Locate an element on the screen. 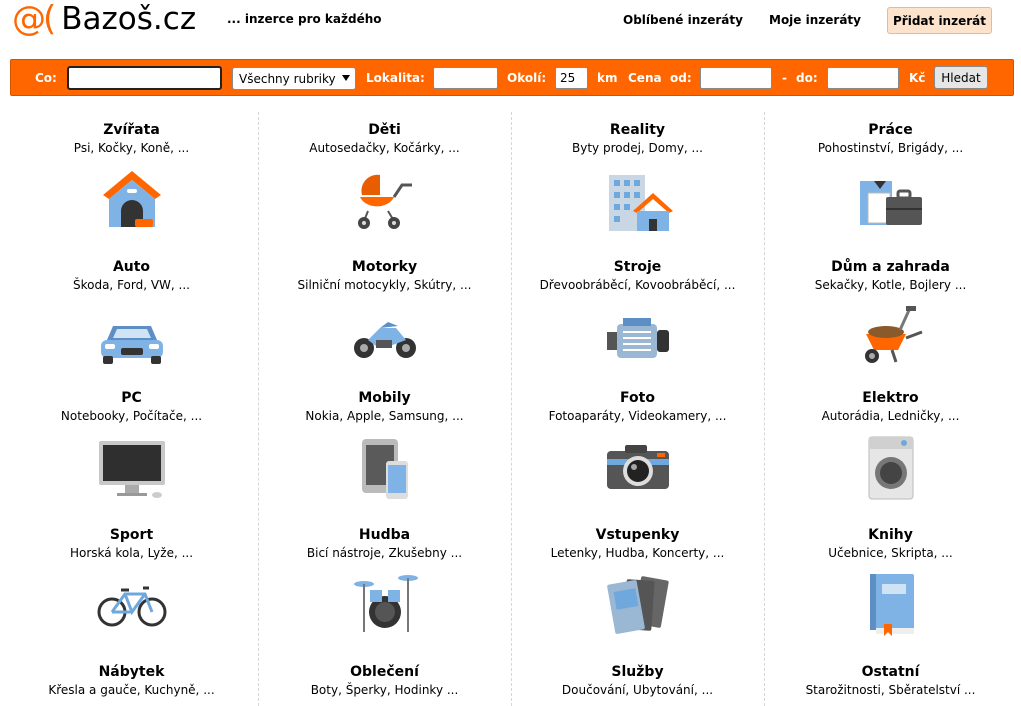  book-icon is located at coordinates (891, 605).